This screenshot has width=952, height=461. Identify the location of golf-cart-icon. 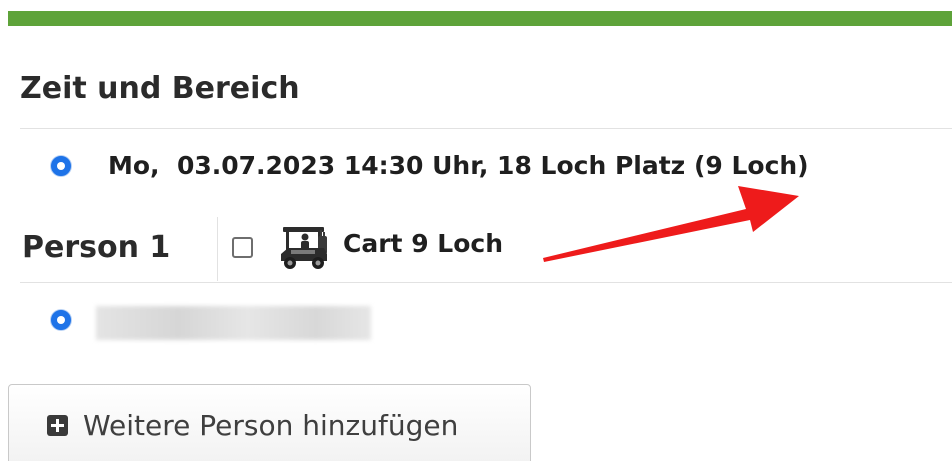
(304, 248).